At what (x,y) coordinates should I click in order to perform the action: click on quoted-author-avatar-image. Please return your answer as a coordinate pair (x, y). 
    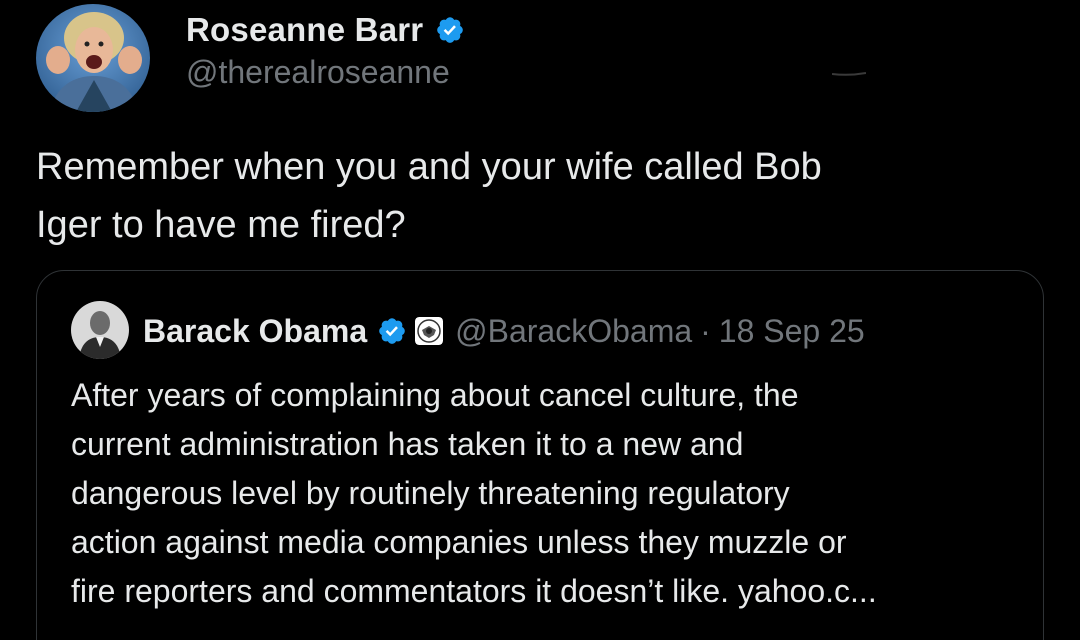
    Looking at the image, I should click on (100, 330).